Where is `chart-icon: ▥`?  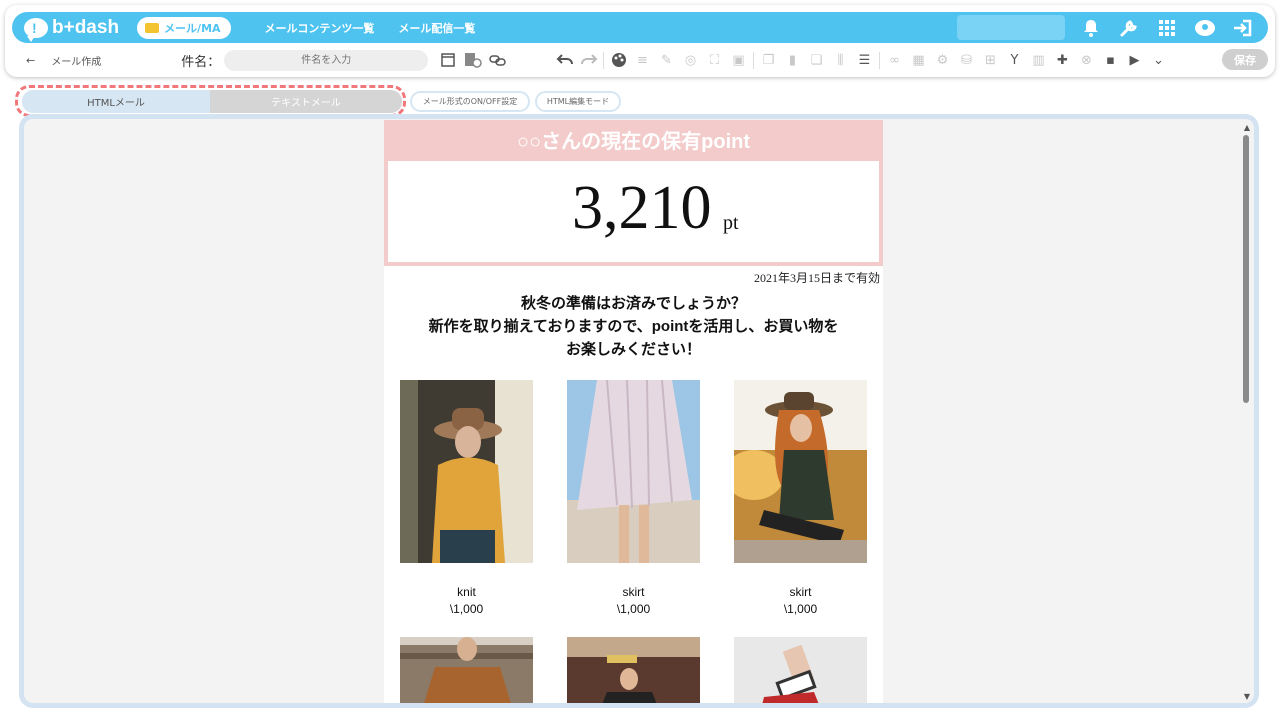 chart-icon: ▥ is located at coordinates (1038, 60).